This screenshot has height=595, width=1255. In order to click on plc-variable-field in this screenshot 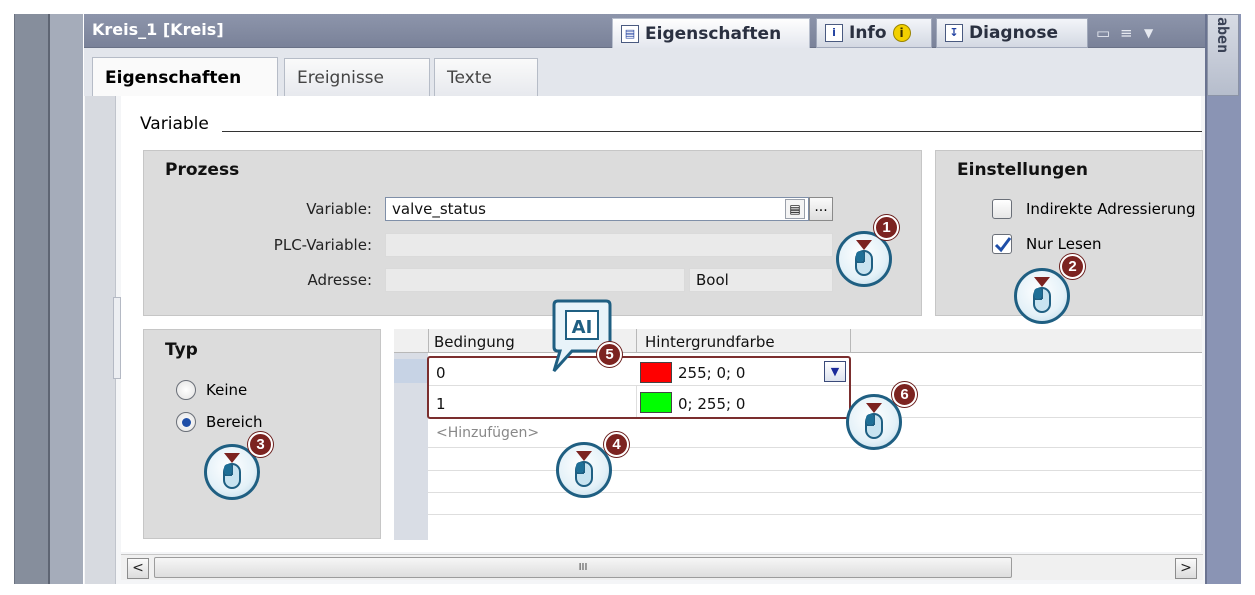, I will do `click(609, 245)`.